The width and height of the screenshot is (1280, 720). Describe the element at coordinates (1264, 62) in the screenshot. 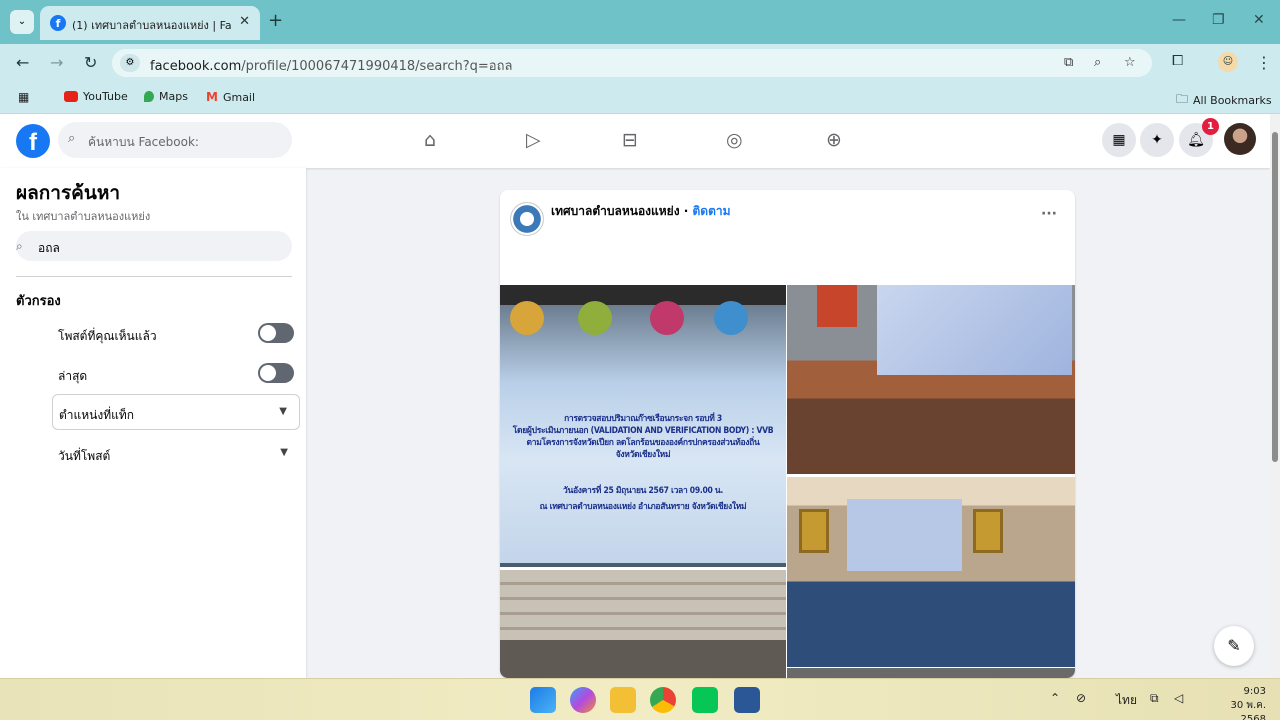

I see `browser-menu-icon: ⋮` at that location.